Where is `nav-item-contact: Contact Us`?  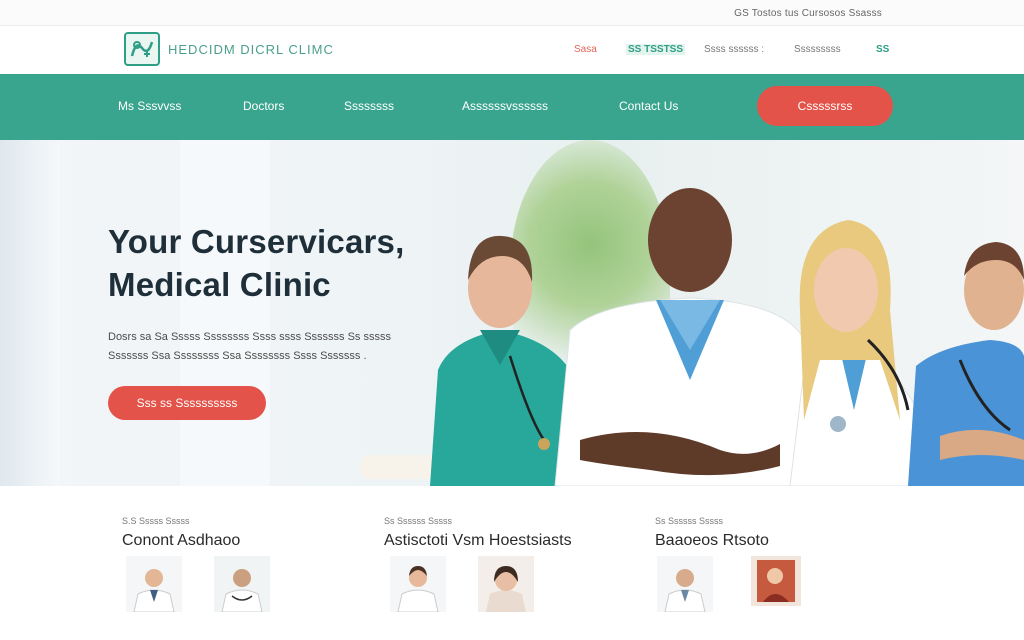 nav-item-contact: Contact Us is located at coordinates (648, 106).